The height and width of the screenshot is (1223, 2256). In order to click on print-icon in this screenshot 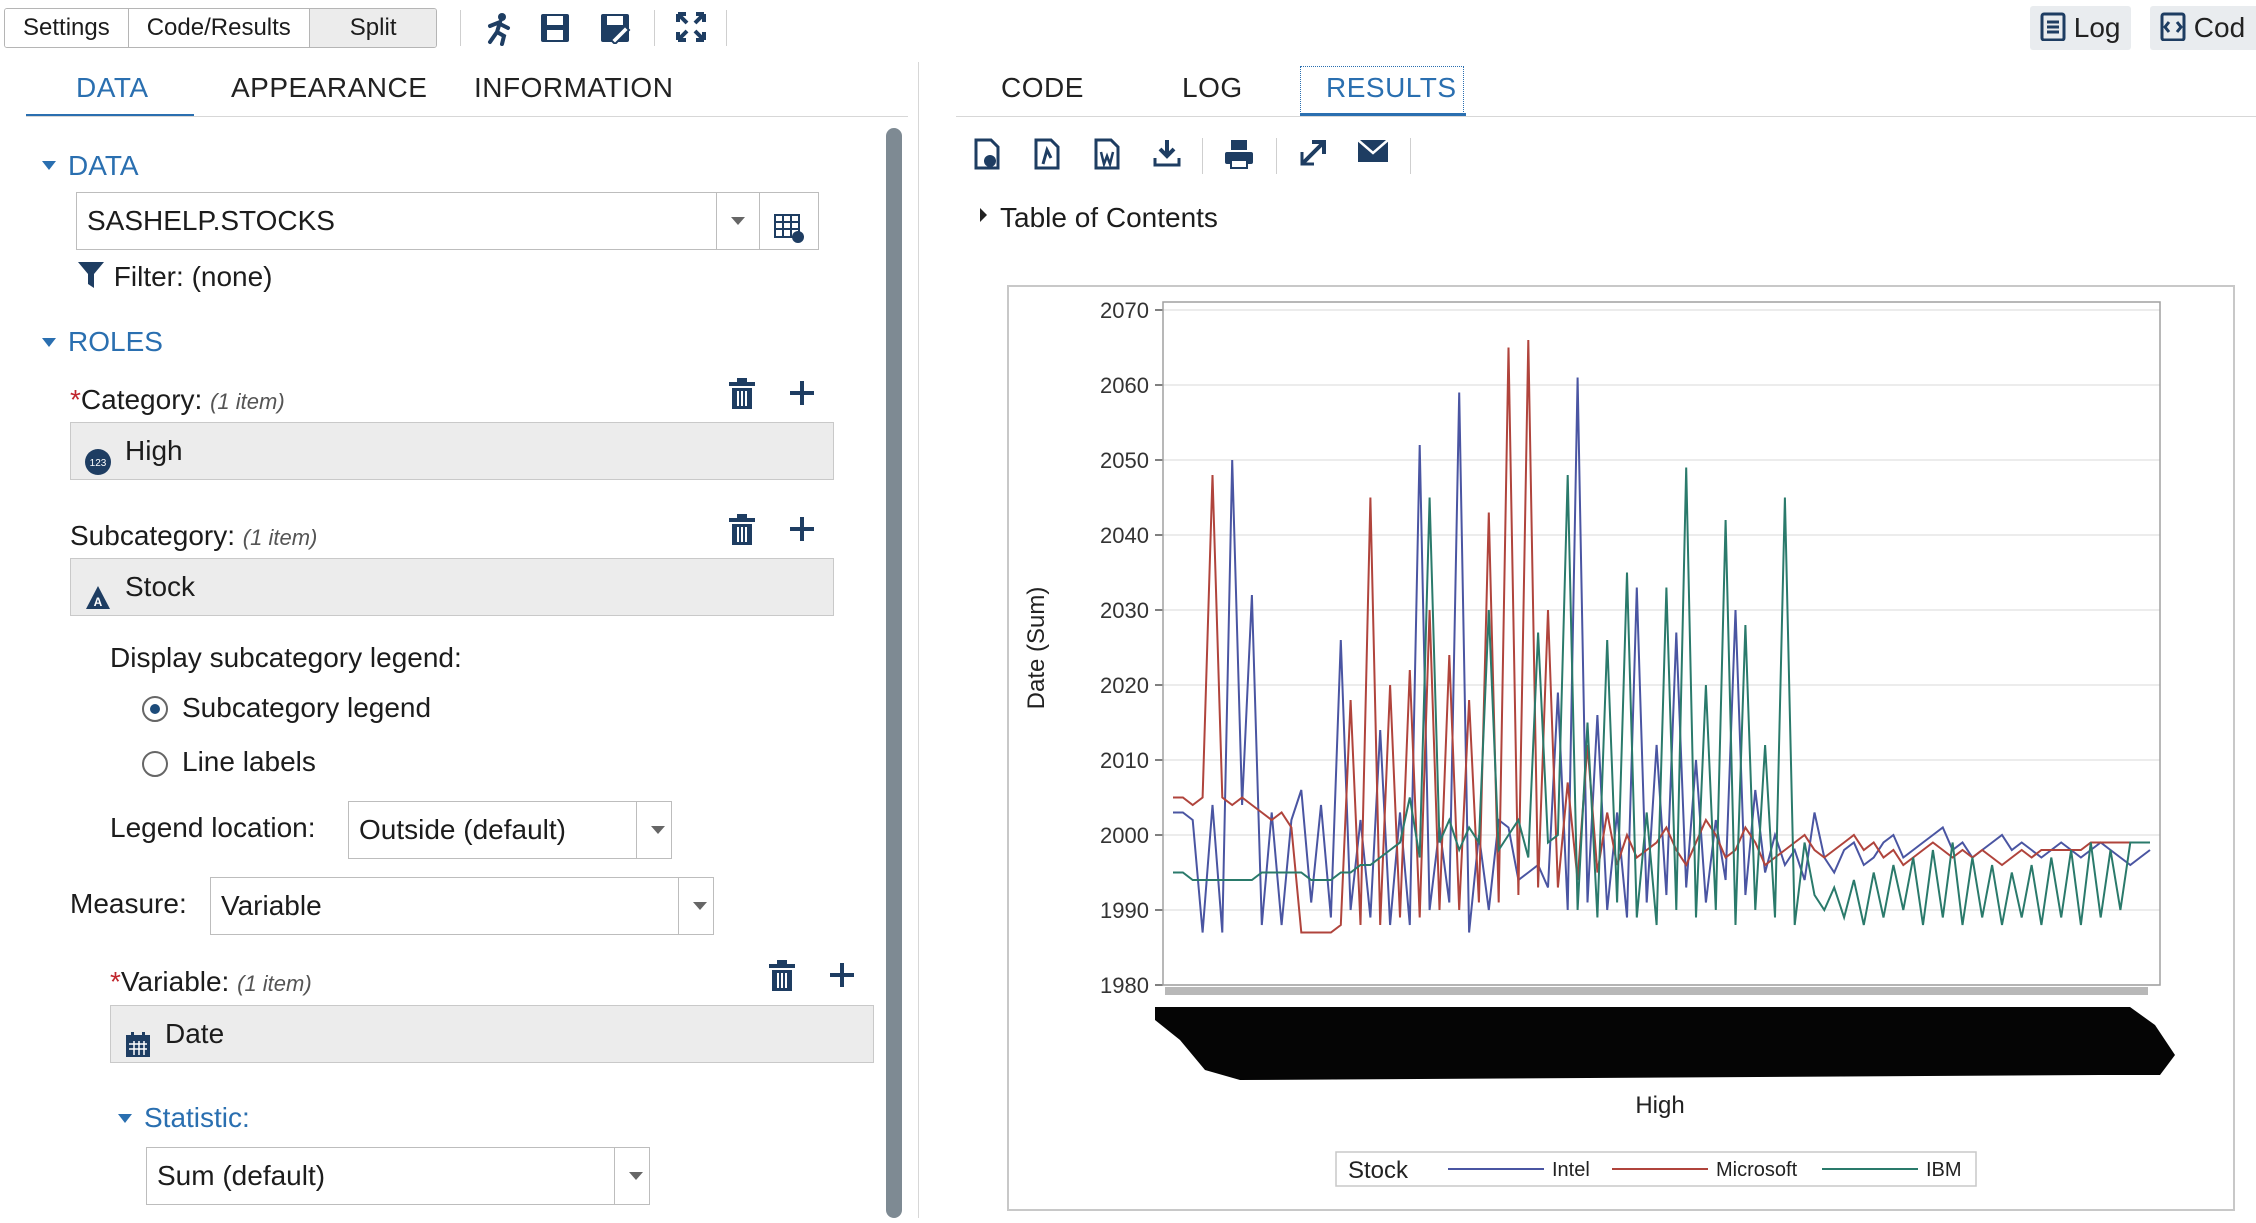, I will do `click(1239, 155)`.